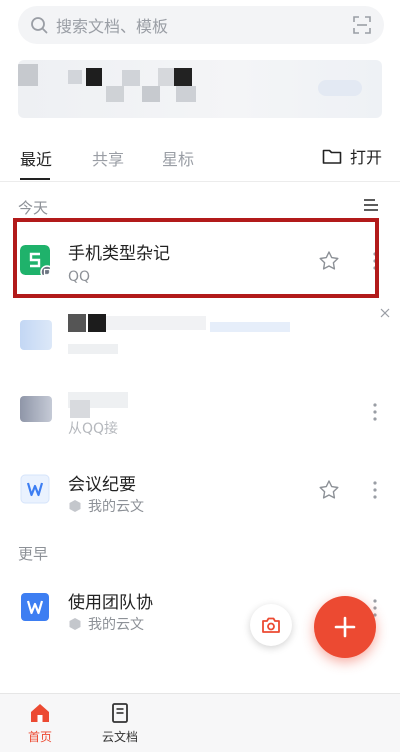 This screenshot has width=400, height=752. I want to click on document-icon, so click(120, 713).